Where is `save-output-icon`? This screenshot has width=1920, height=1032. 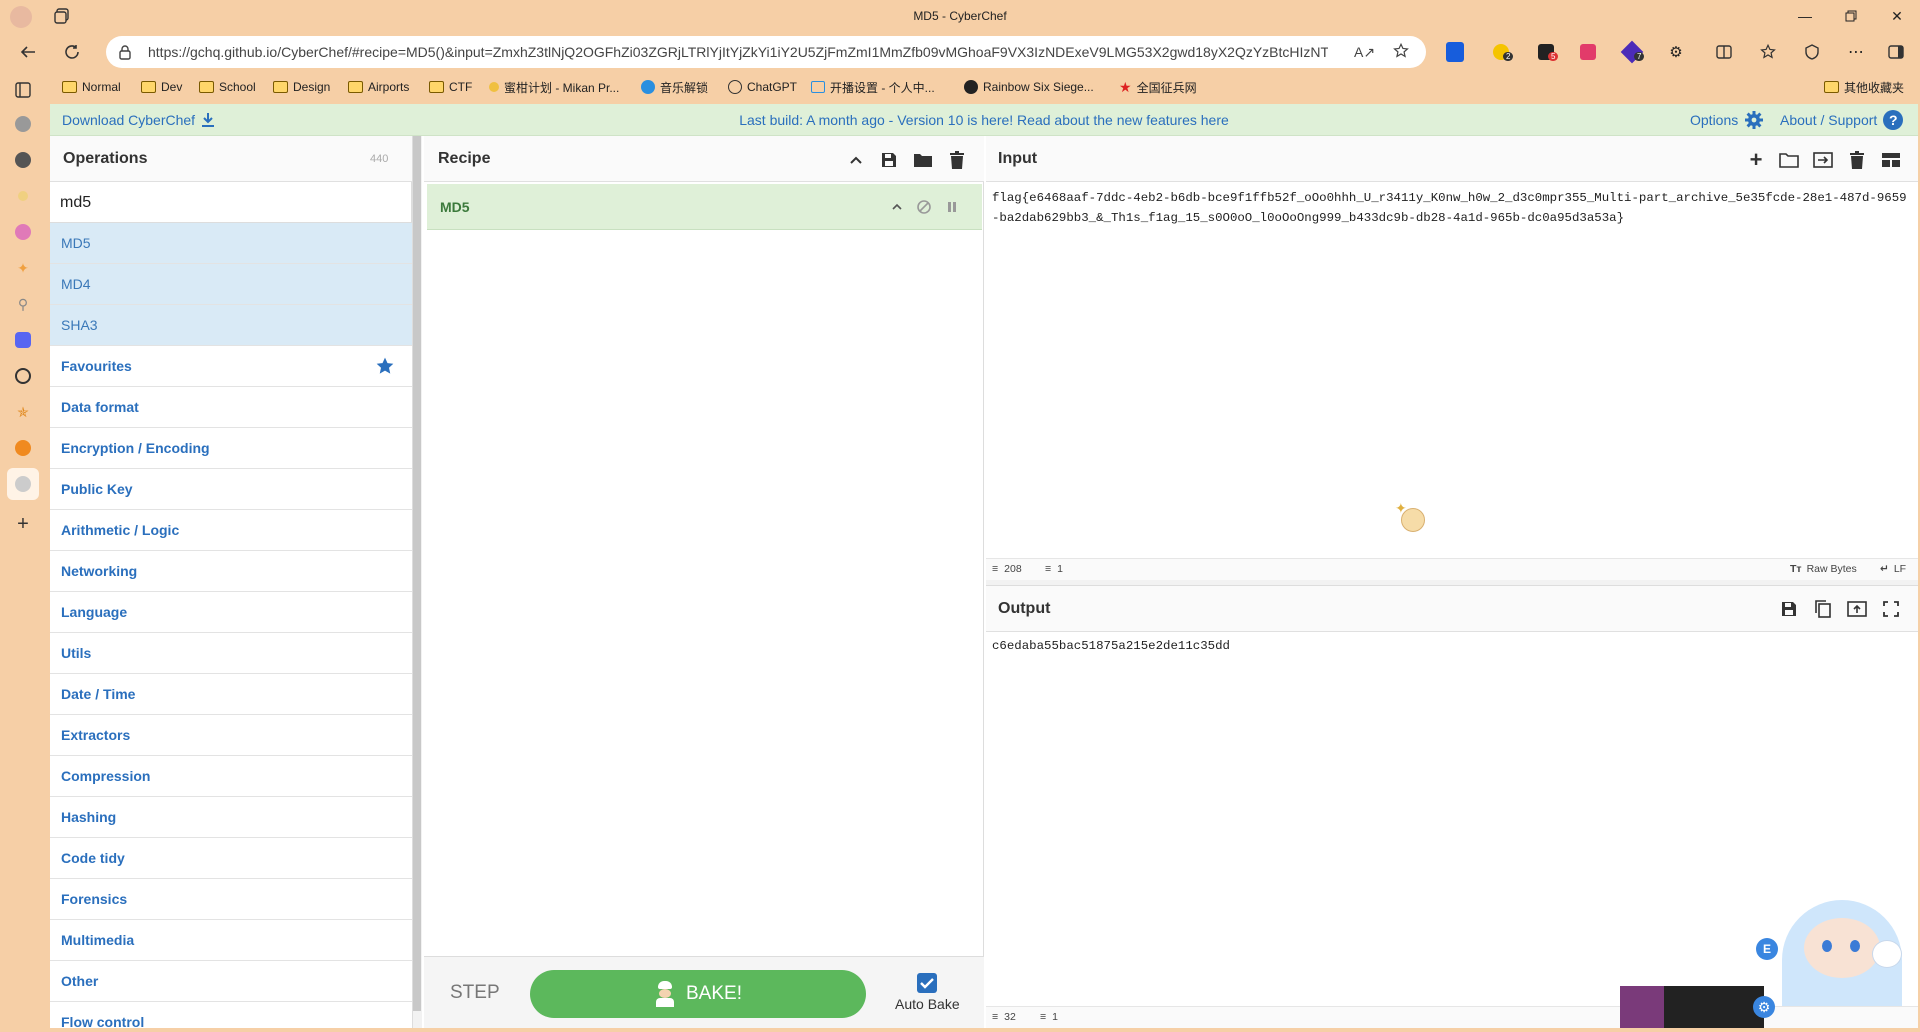 save-output-icon is located at coordinates (1789, 609).